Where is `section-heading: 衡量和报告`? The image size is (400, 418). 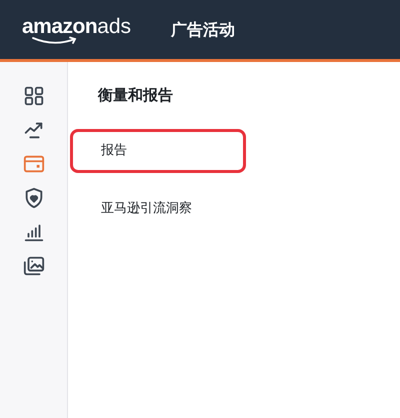 section-heading: 衡量和报告 is located at coordinates (135, 95).